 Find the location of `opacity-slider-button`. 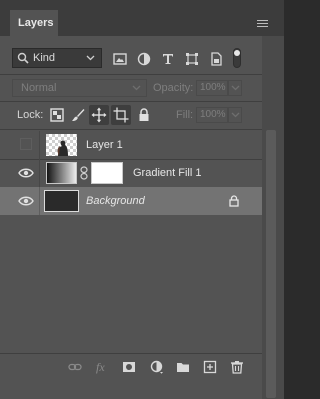

opacity-slider-button is located at coordinates (235, 88).